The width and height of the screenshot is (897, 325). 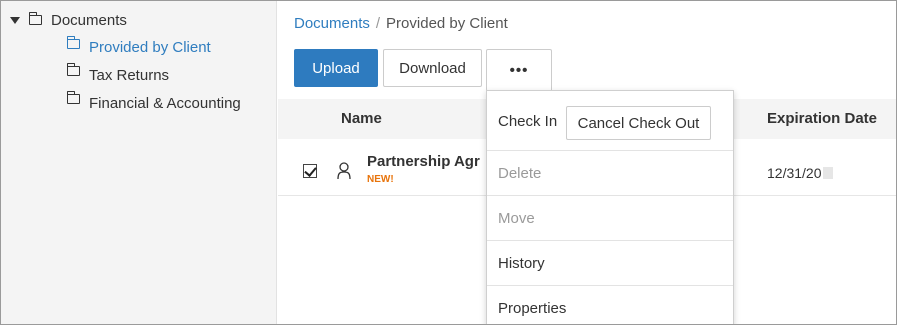 What do you see at coordinates (380, 179) in the screenshot?
I see `new-badge: NEW!` at bounding box center [380, 179].